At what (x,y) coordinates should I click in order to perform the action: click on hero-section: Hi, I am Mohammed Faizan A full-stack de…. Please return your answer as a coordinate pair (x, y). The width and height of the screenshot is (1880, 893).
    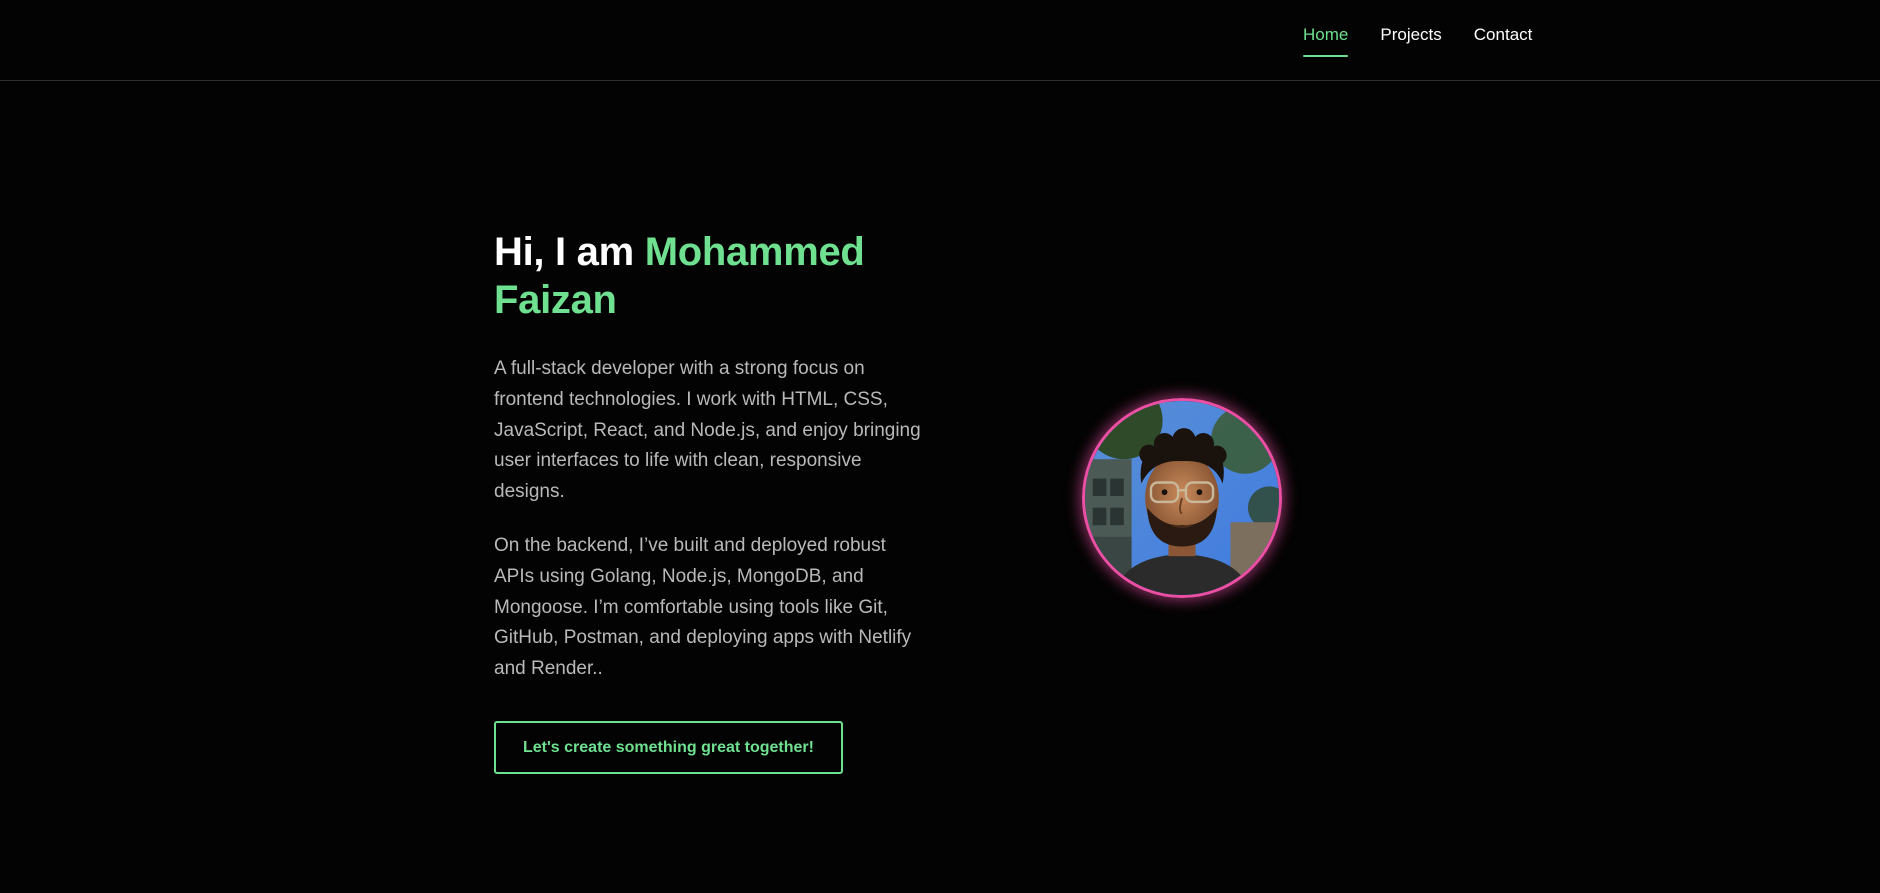
    Looking at the image, I should click on (709, 501).